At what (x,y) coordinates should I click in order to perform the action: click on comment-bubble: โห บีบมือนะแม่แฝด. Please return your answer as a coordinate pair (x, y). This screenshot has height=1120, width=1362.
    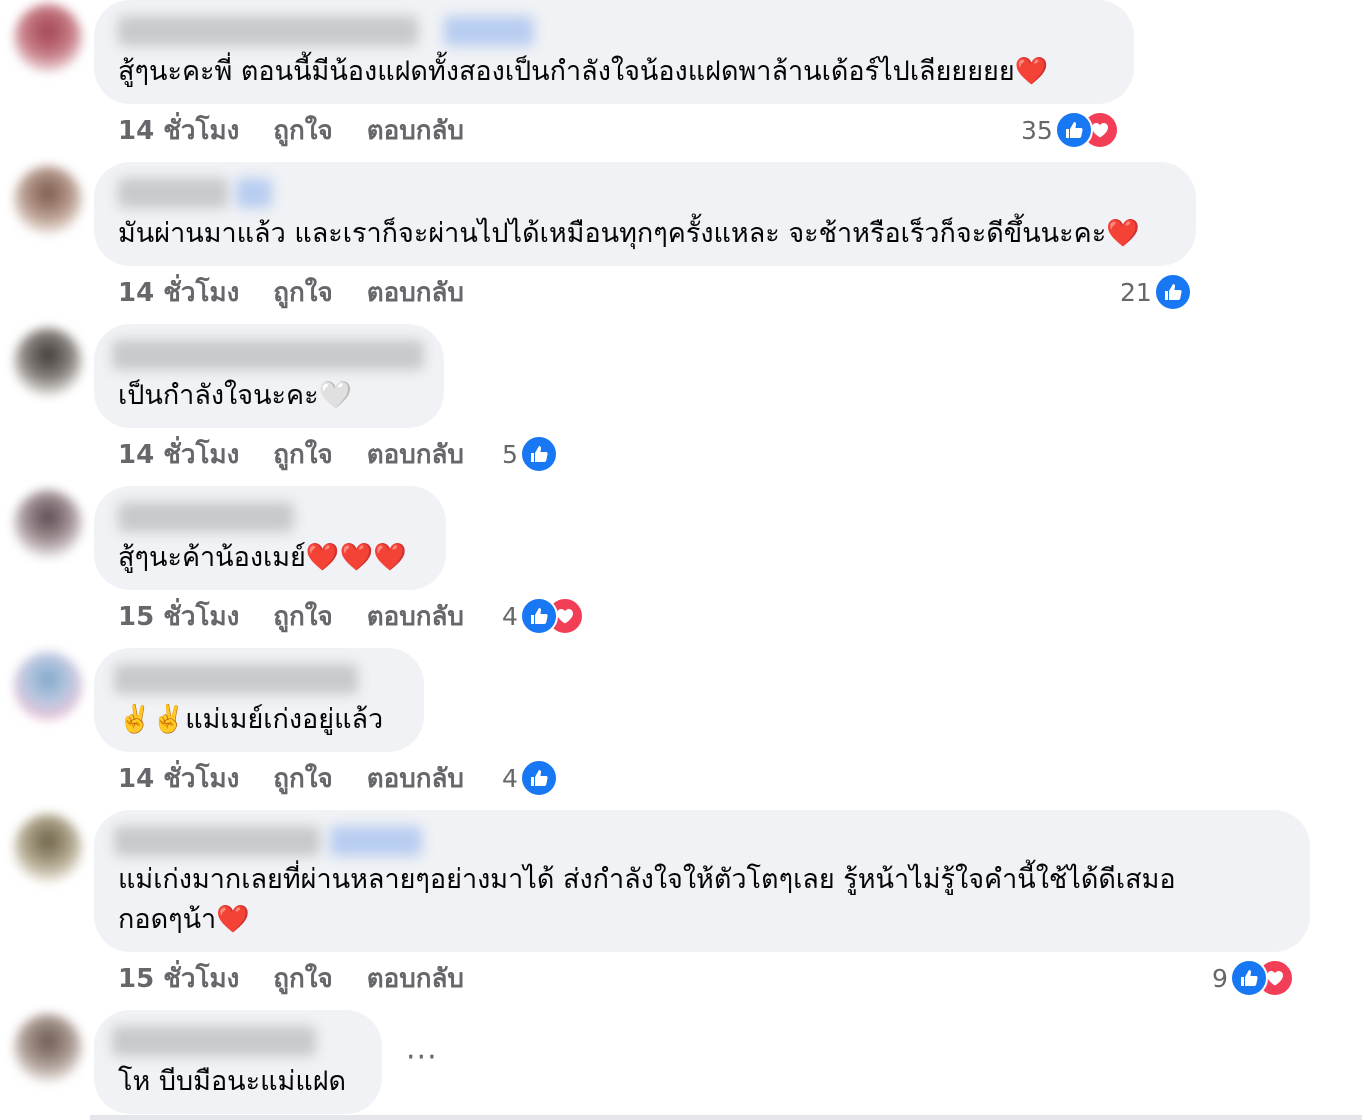
    Looking at the image, I should click on (238, 1062).